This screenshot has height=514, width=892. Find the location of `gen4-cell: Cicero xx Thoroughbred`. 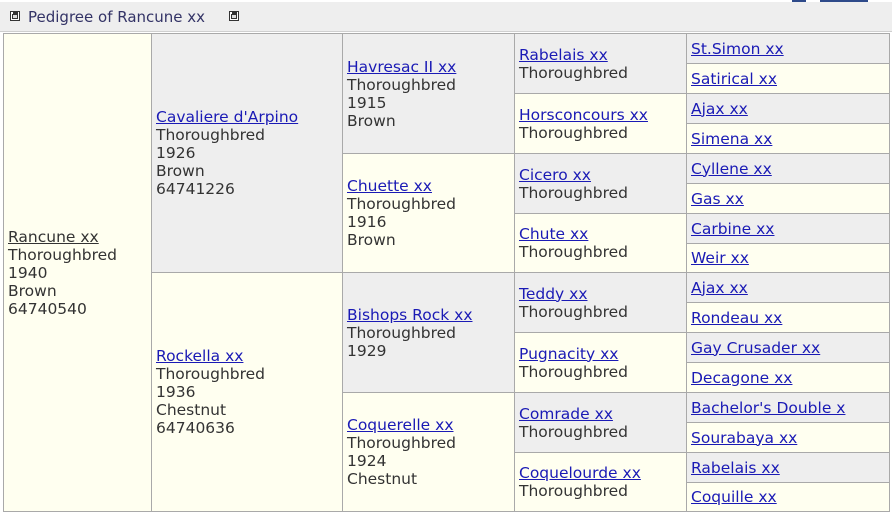

gen4-cell: Cicero xx Thoroughbred is located at coordinates (601, 184).